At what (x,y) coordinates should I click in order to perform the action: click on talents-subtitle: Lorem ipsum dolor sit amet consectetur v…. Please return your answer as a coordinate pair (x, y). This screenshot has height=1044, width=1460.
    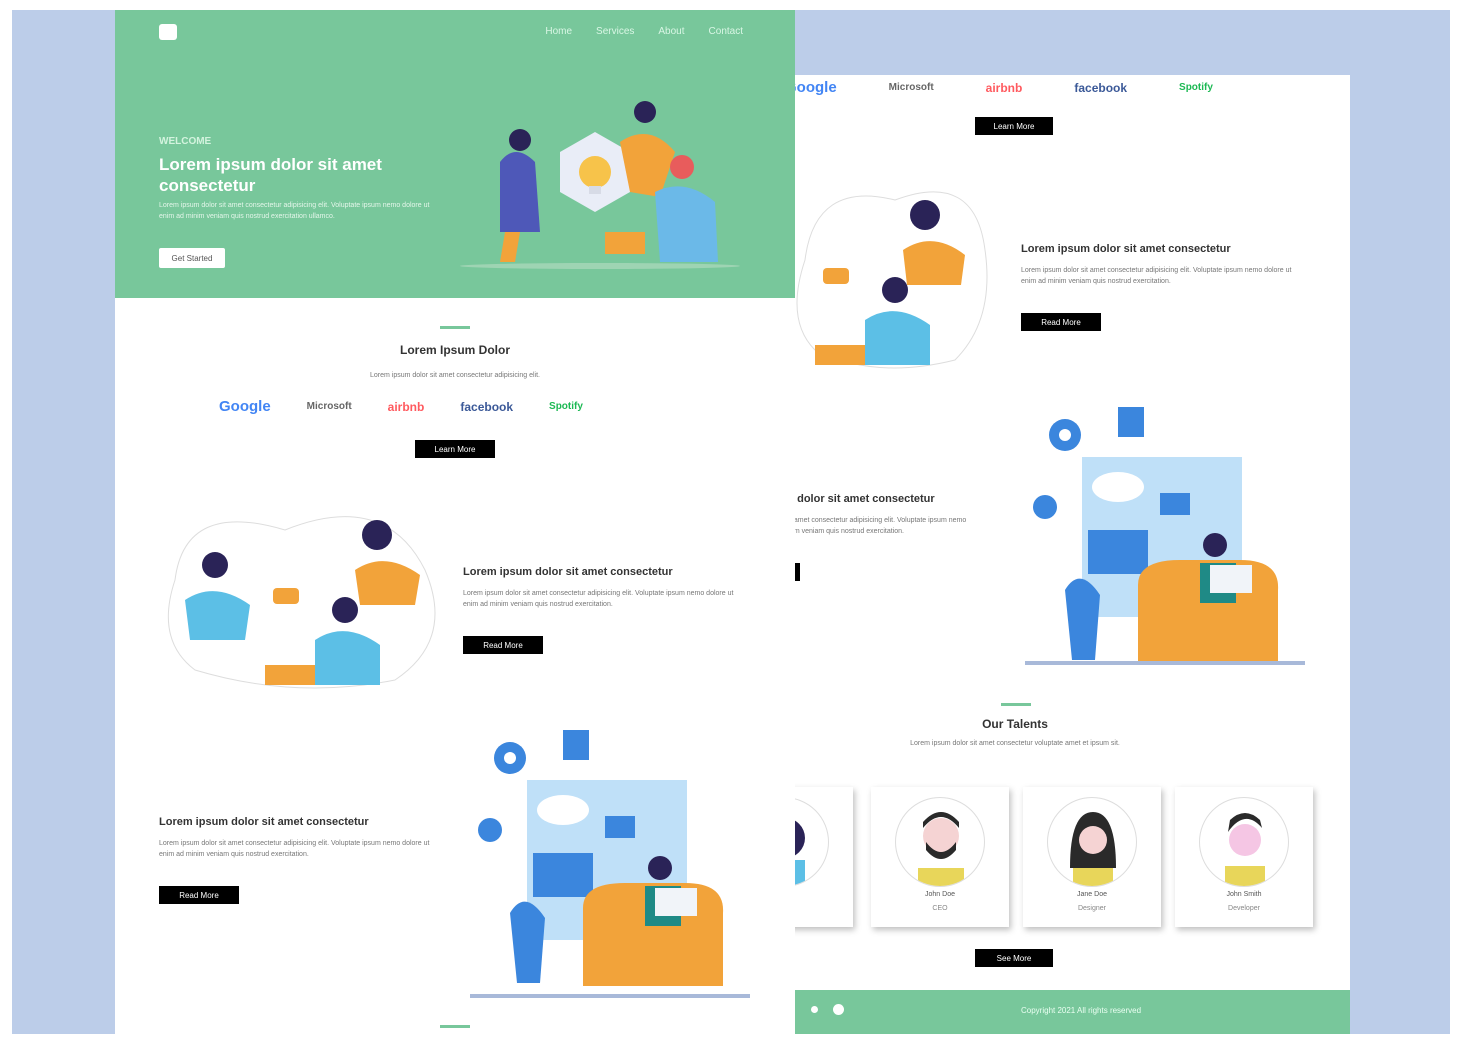
    Looking at the image, I should click on (1015, 743).